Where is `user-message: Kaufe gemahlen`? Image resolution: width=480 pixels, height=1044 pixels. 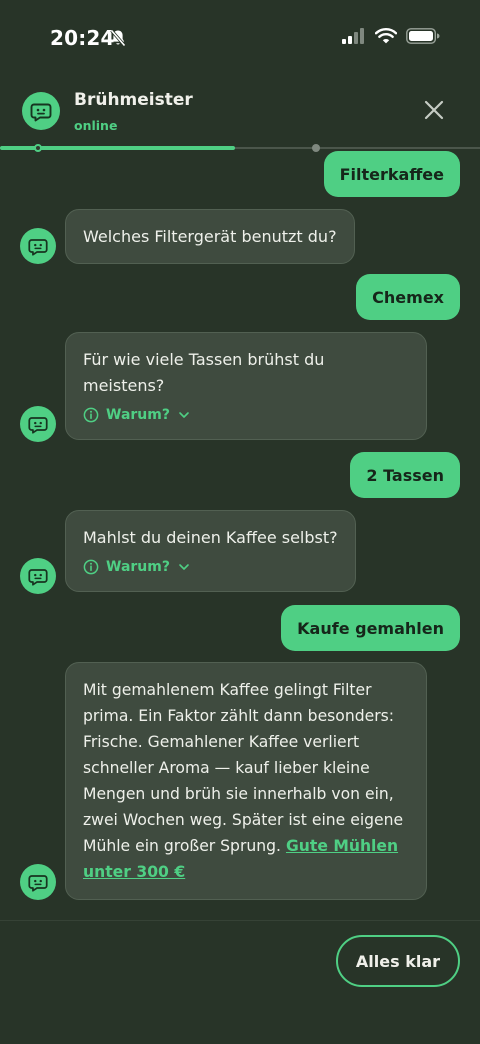 user-message: Kaufe gemahlen is located at coordinates (370, 628).